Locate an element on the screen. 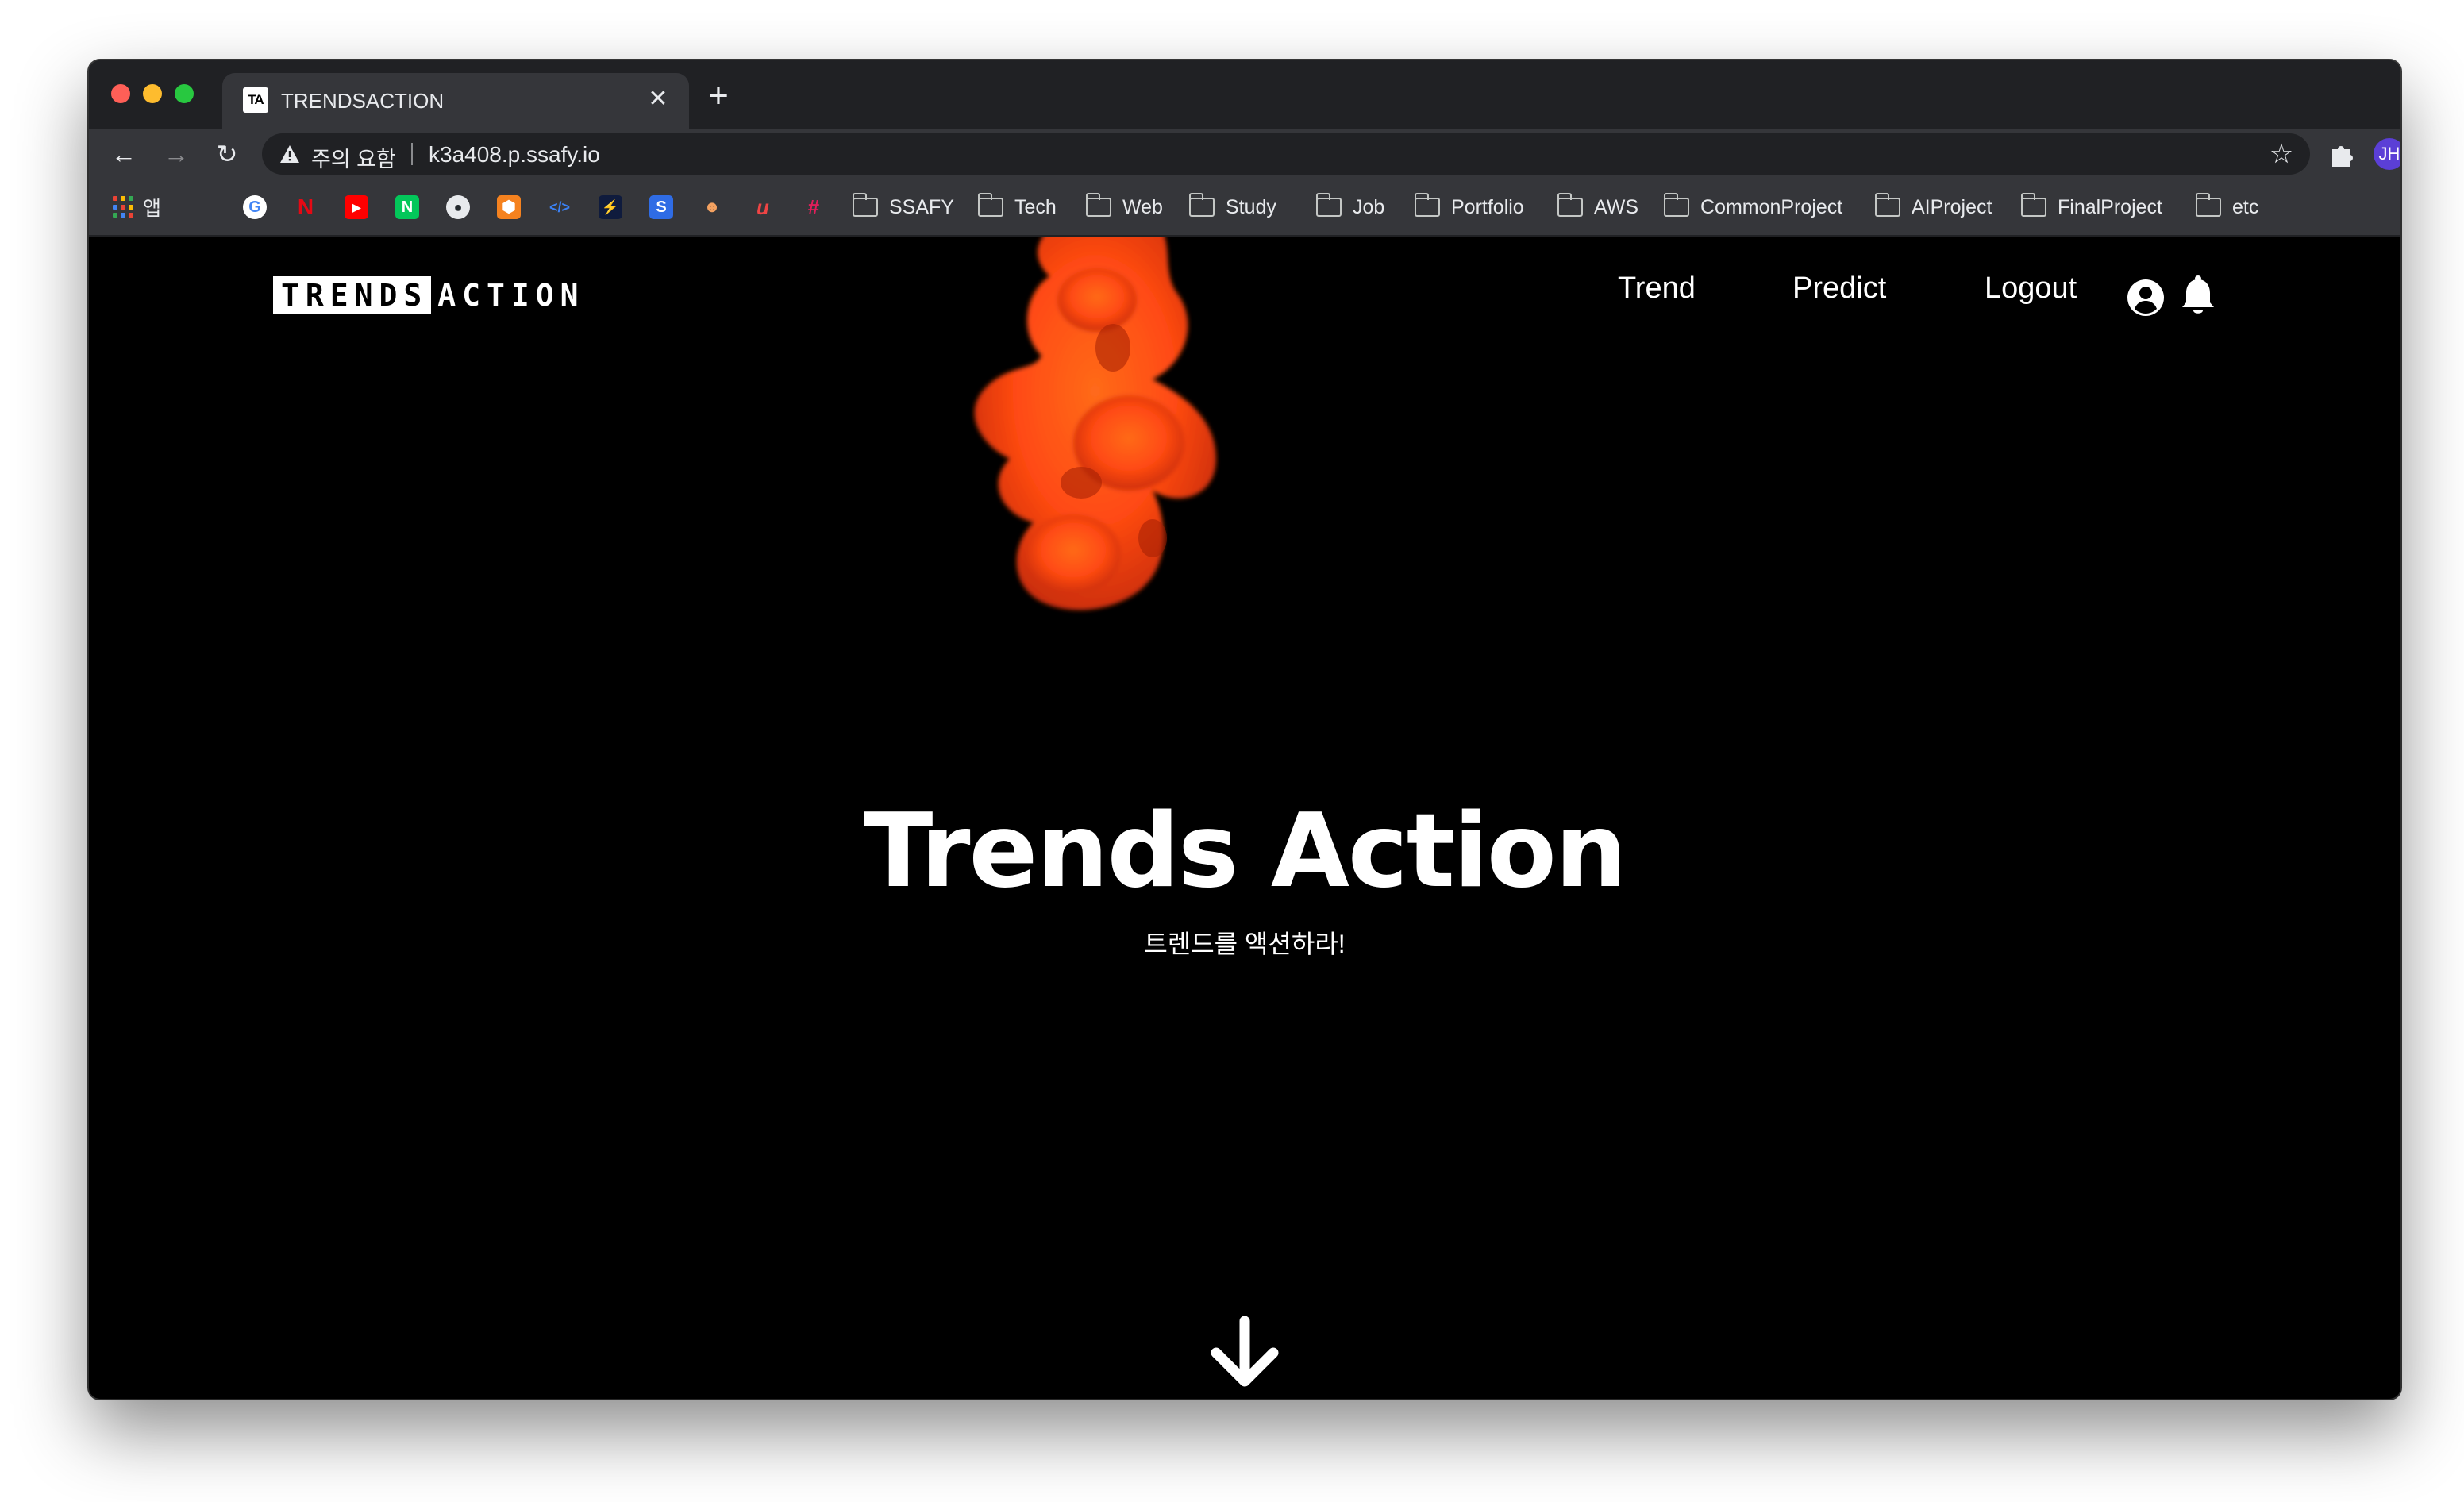 Image resolution: width=2464 pixels, height=1502 pixels. bookmark-package: ⬢ is located at coordinates (509, 207).